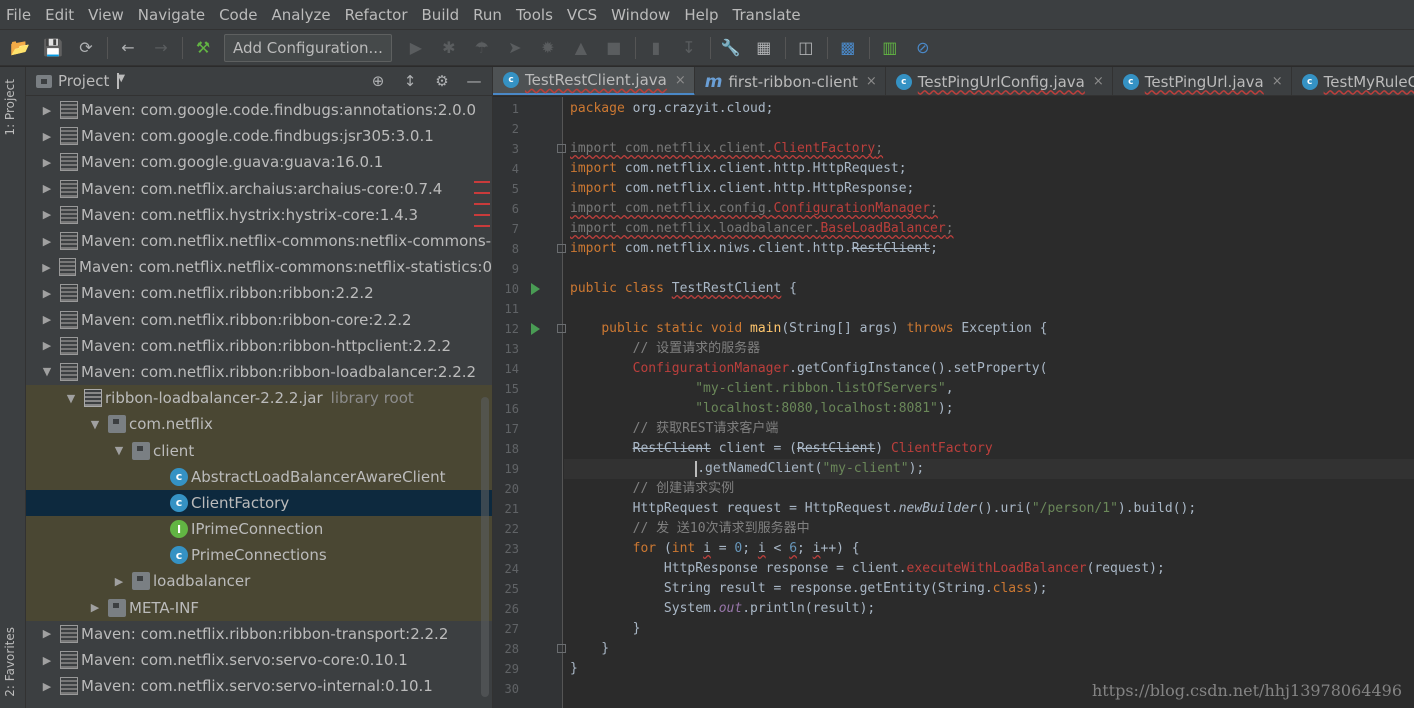 The image size is (1414, 708). I want to click on menu-item-translate: Translate, so click(767, 15).